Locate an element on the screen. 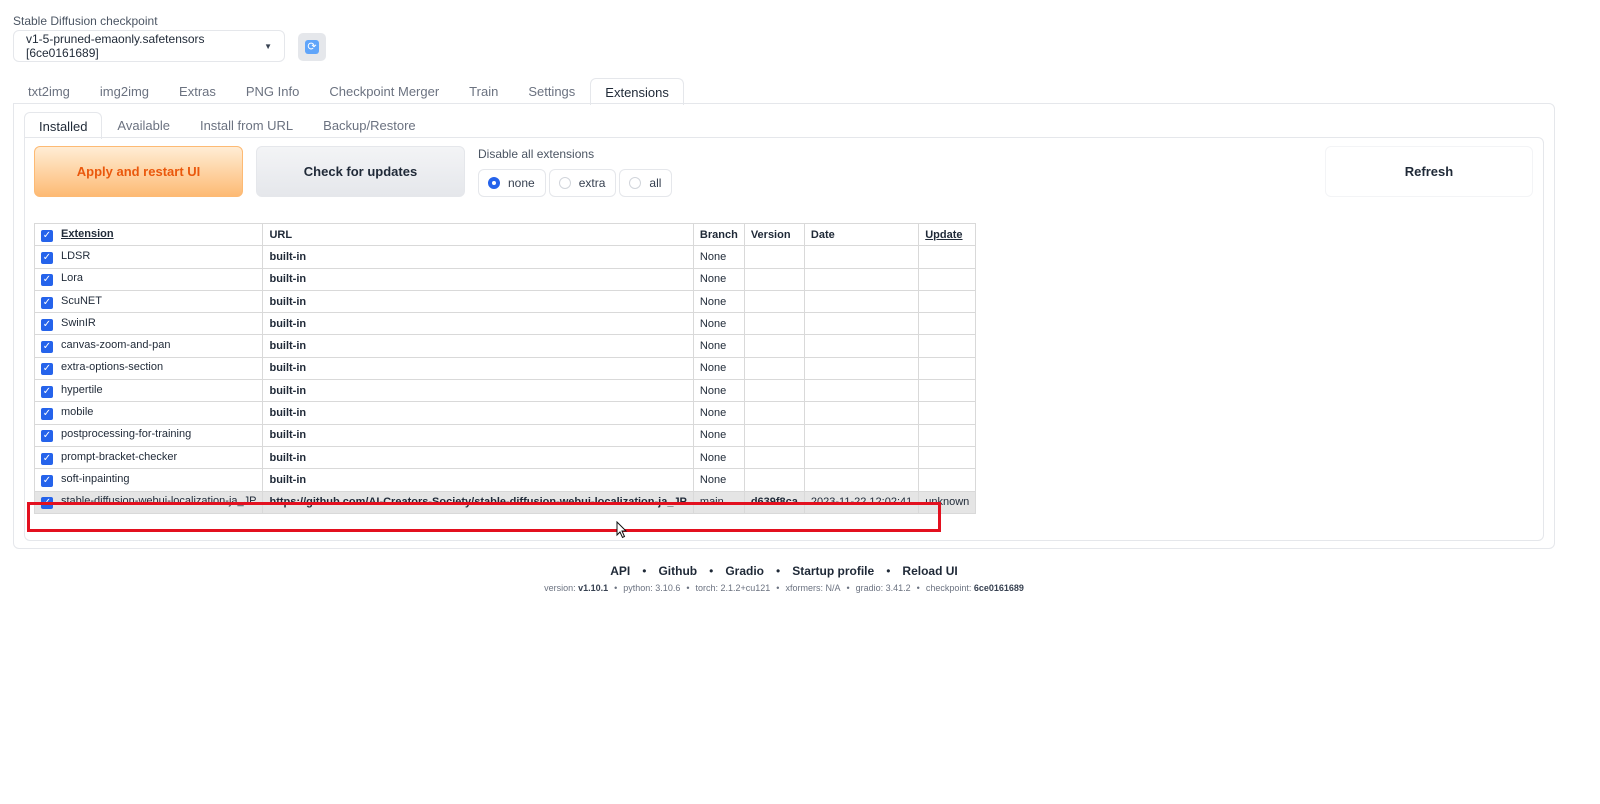 The image size is (1600, 804). extension-date-cell-text: 2023-11-22 12:02:41 is located at coordinates (861, 502).